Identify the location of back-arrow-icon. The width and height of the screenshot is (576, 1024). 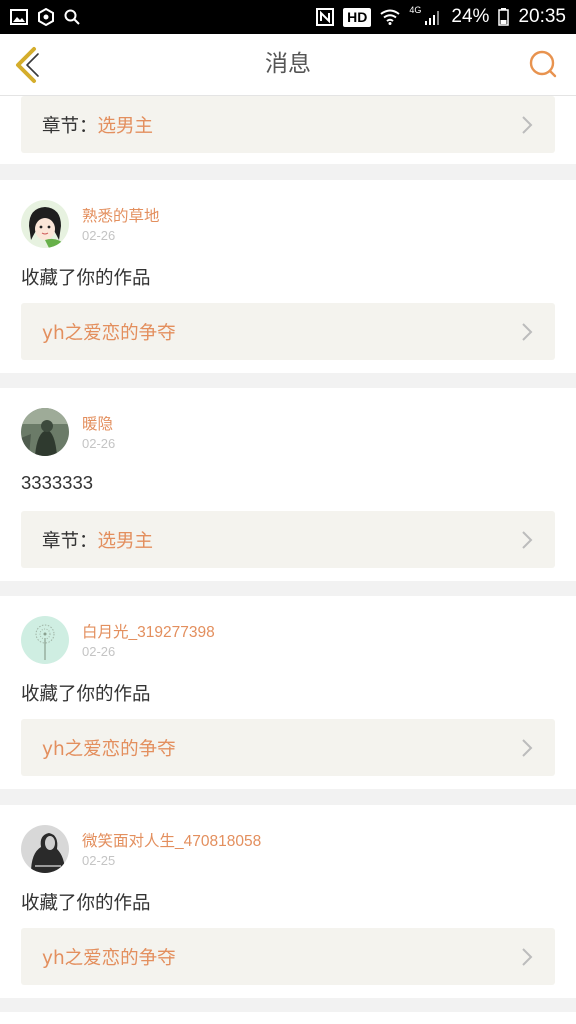
(27, 65).